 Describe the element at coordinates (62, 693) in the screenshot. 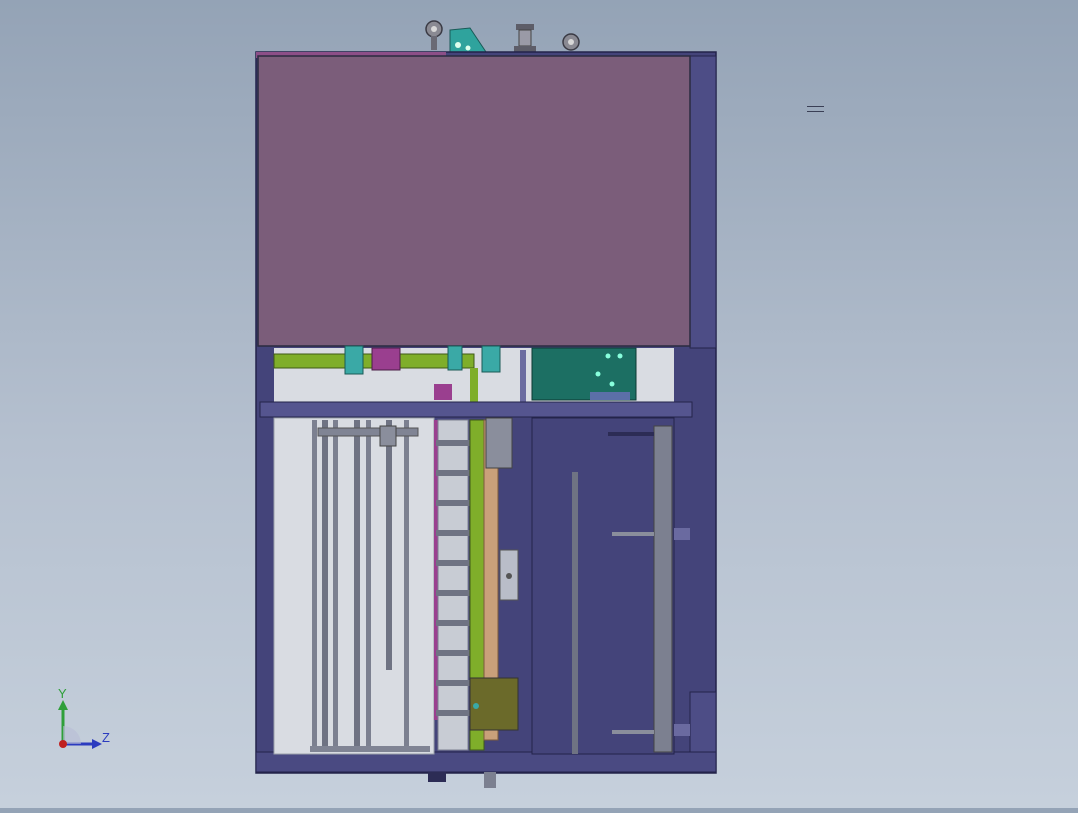

I see `y-axis-label: Y` at that location.